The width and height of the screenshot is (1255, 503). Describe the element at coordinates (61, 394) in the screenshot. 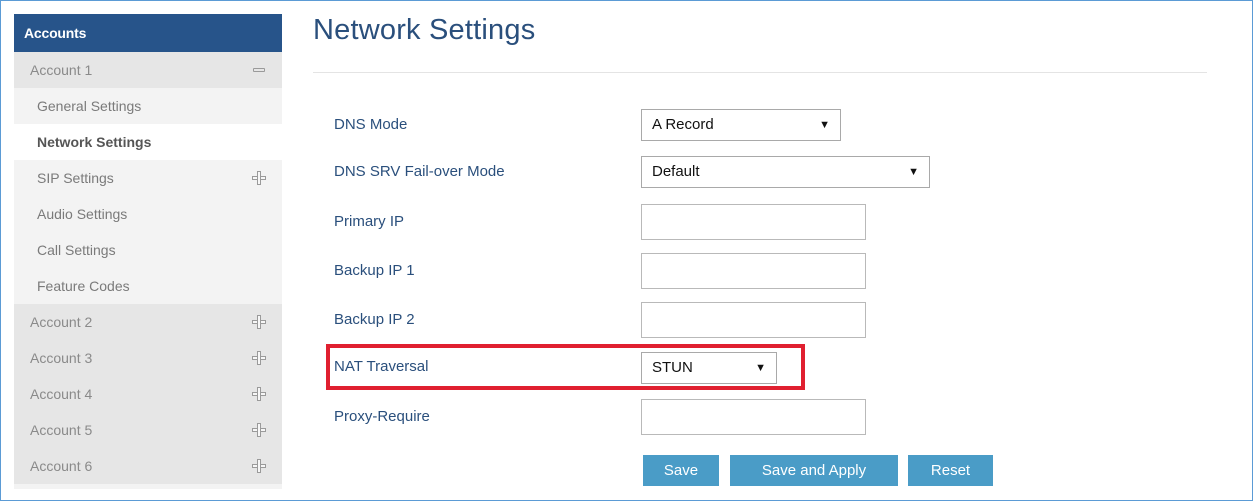

I see `sidebar-item-label: Account 4` at that location.